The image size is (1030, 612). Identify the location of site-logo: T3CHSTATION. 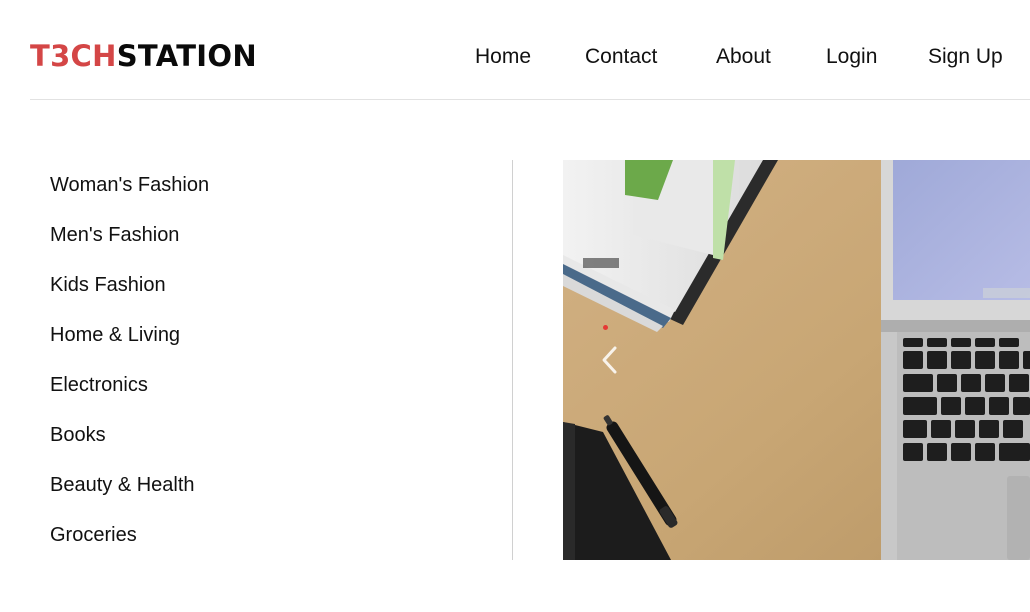
(143, 56).